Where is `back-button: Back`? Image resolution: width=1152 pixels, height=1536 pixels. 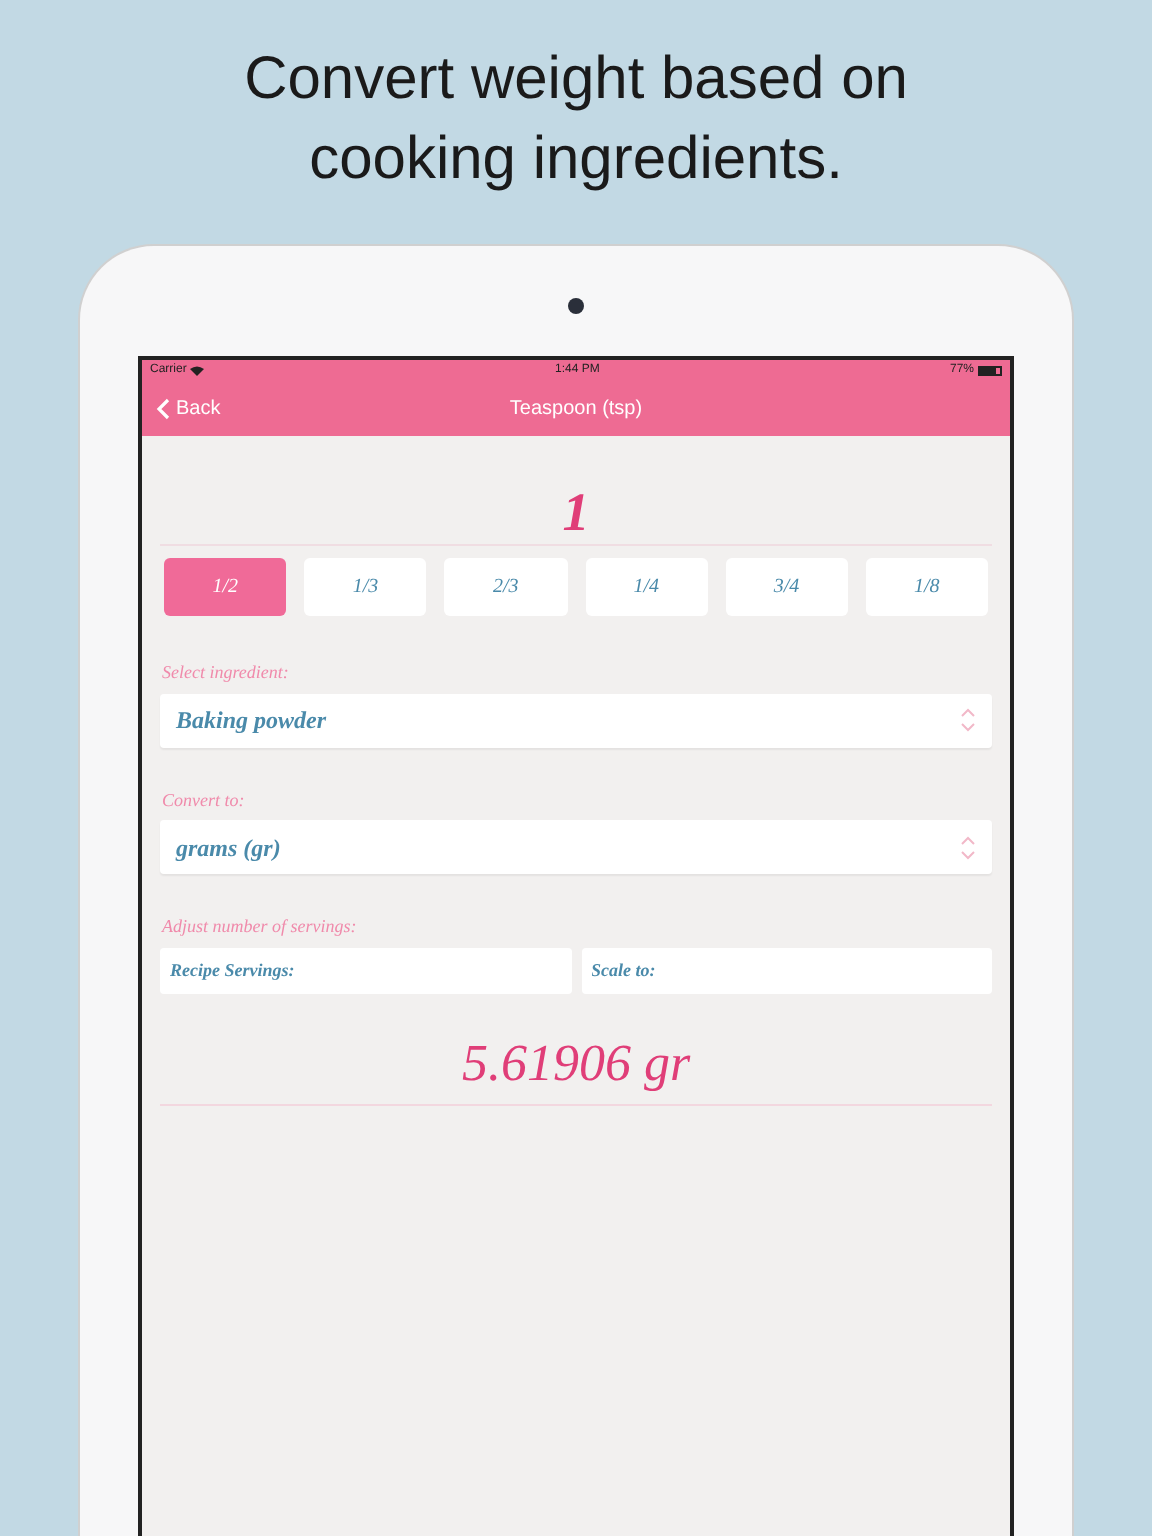 back-button: Back is located at coordinates (188, 408).